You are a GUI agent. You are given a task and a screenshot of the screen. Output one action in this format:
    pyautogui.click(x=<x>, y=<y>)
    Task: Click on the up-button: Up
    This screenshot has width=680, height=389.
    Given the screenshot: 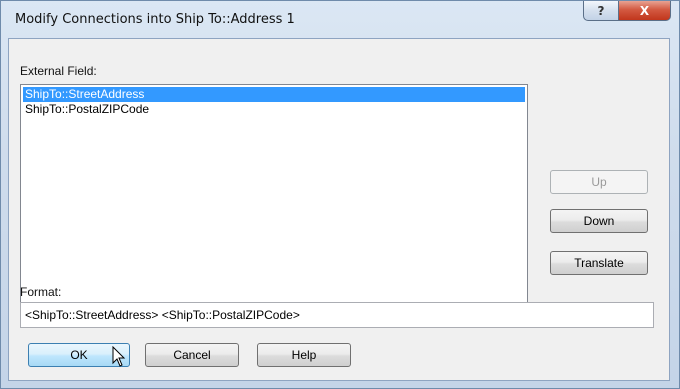 What is the action you would take?
    pyautogui.click(x=599, y=182)
    